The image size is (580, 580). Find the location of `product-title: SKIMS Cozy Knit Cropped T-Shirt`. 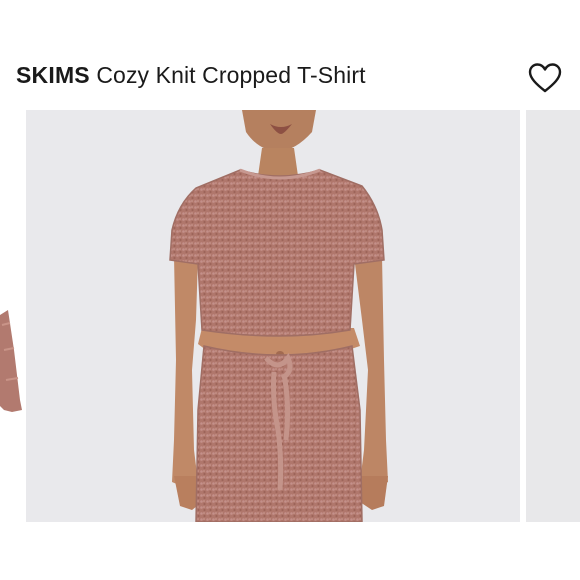

product-title: SKIMS Cozy Knit Cropped T-Shirt is located at coordinates (191, 75).